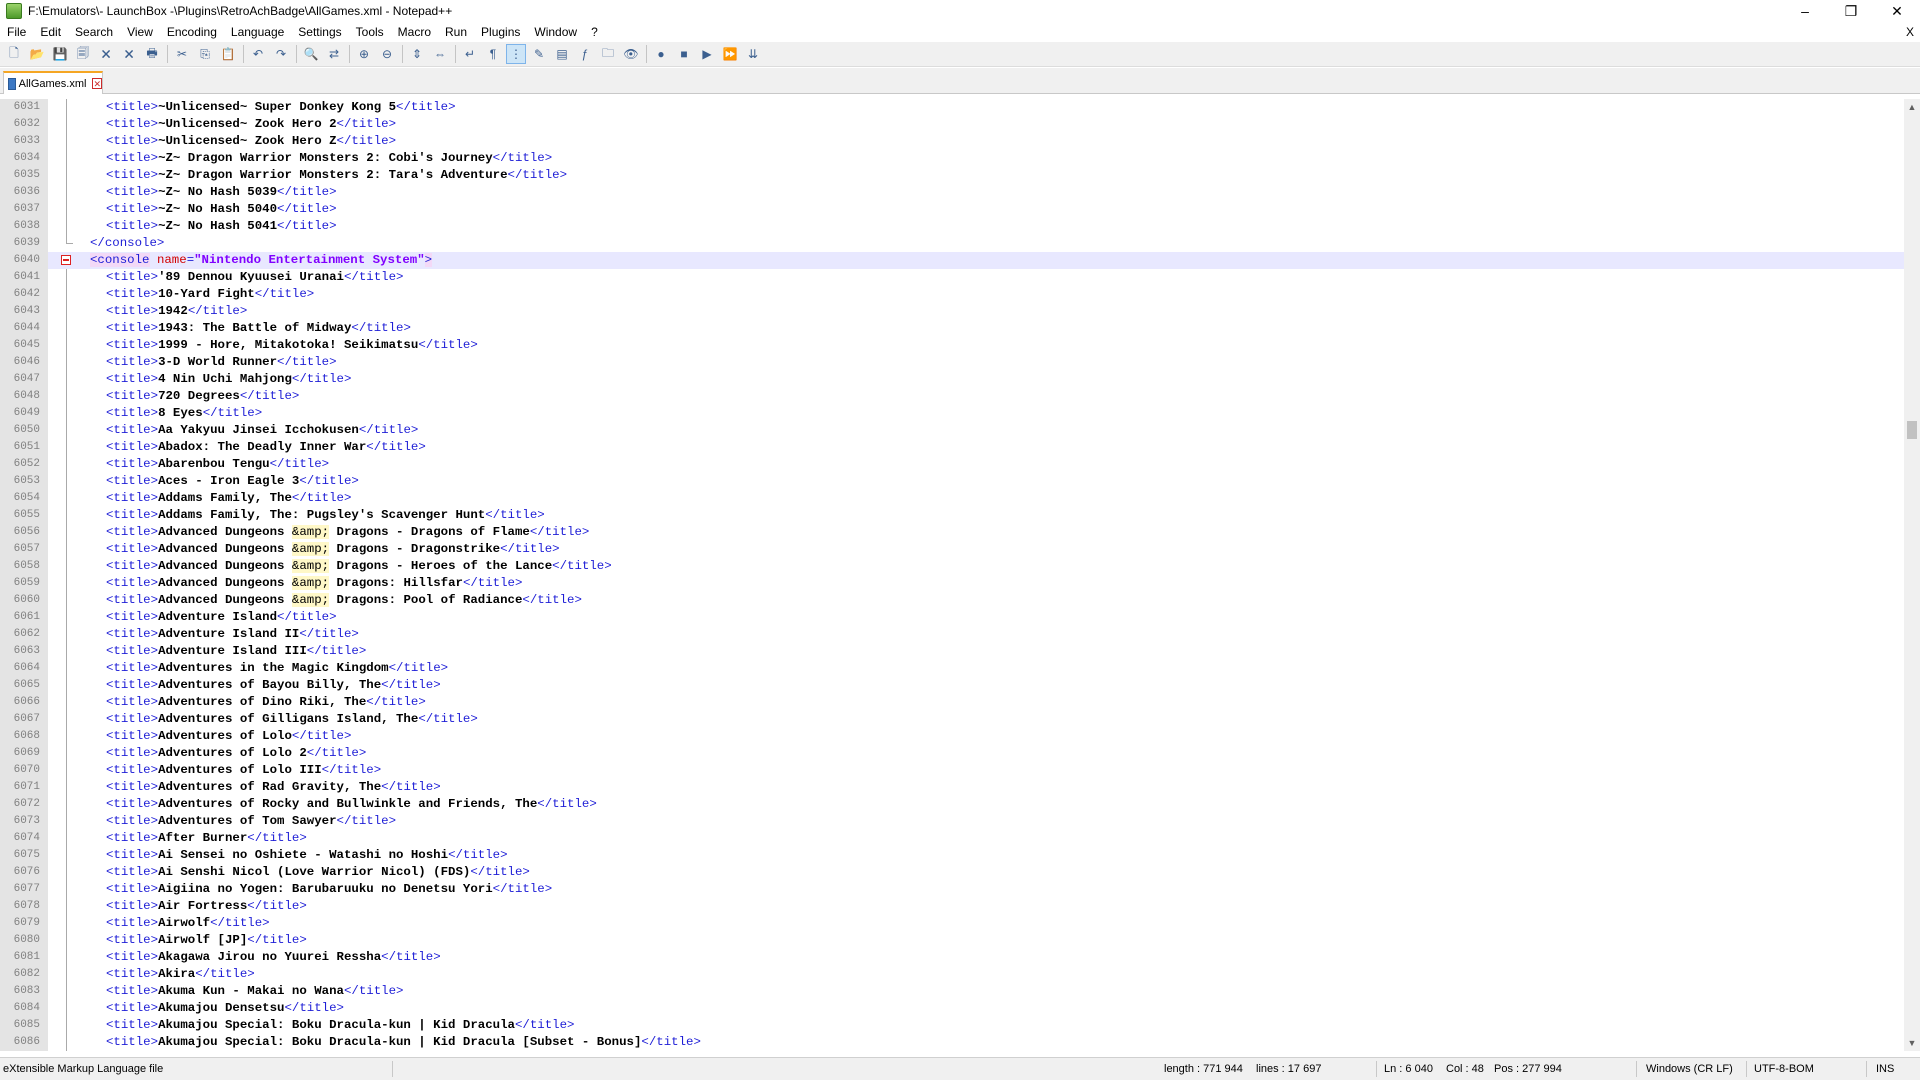 The height and width of the screenshot is (1080, 1920). Describe the element at coordinates (608, 54) in the screenshot. I see `folder-workspace-icon: 🗀` at that location.